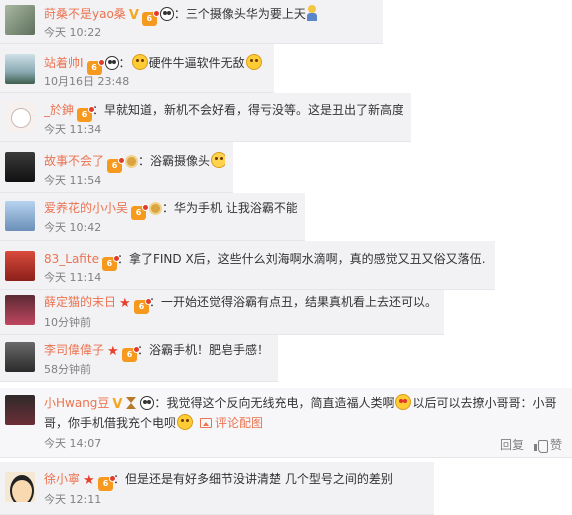 The image size is (572, 515). I want to click on comment-username: 徐小寧, so click(62, 479).